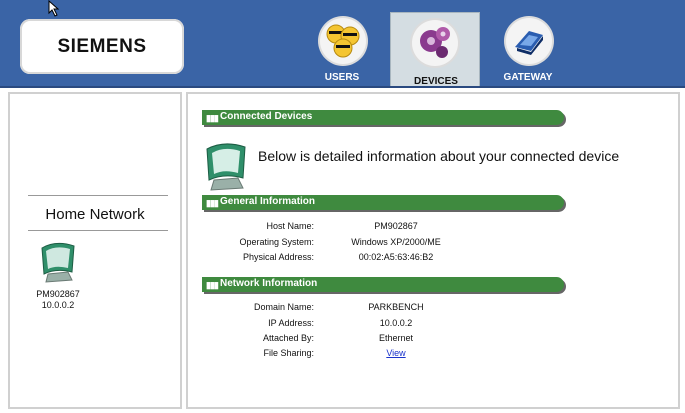 Image resolution: width=685 pixels, height=413 pixels. What do you see at coordinates (342, 77) in the screenshot?
I see `tab-users-label: USERS` at bounding box center [342, 77].